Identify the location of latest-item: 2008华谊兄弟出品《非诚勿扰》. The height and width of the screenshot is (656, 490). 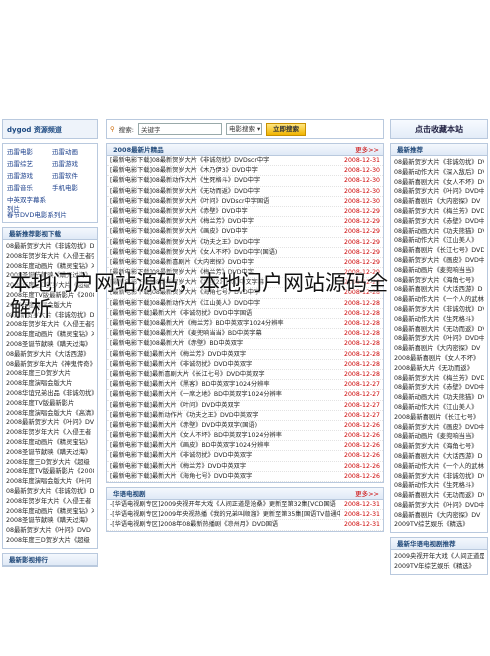
(50, 394).